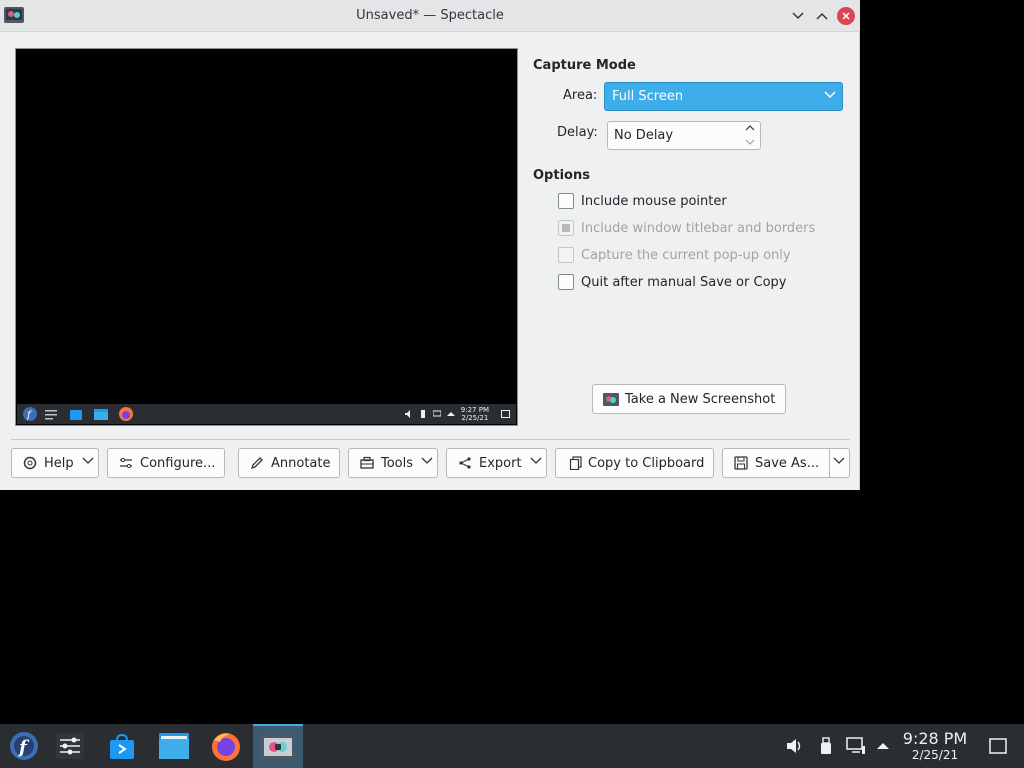 The height and width of the screenshot is (768, 1024). What do you see at coordinates (367, 463) in the screenshot?
I see `toolbox-icon` at bounding box center [367, 463].